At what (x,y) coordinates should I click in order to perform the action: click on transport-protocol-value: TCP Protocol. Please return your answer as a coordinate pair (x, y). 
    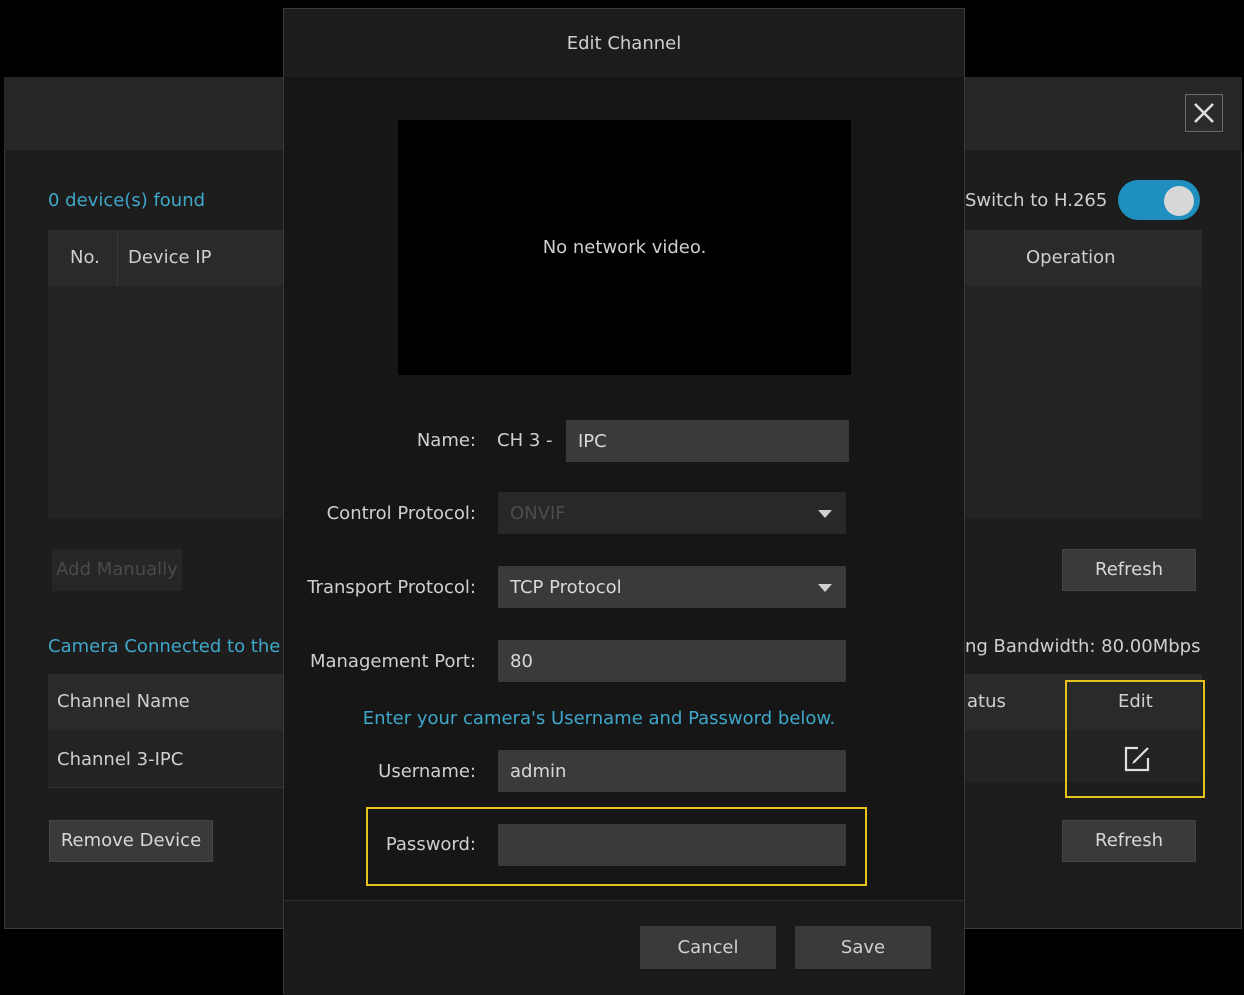
    Looking at the image, I should click on (566, 587).